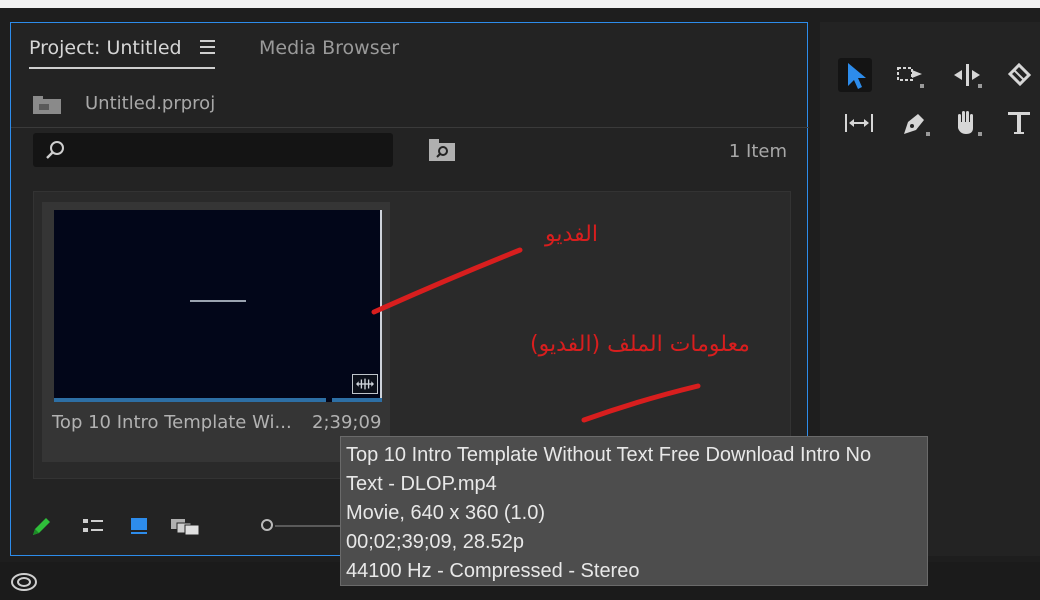  I want to click on track-select-tool, so click(911, 75).